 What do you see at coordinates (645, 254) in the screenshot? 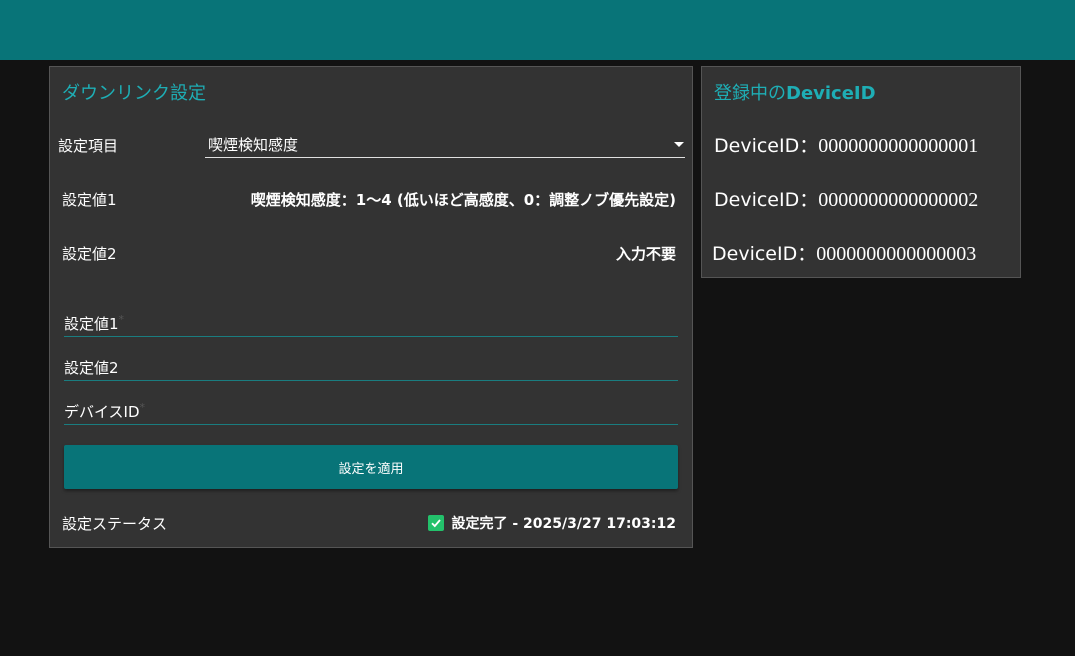
I see `value2-description: 入力不要` at bounding box center [645, 254].